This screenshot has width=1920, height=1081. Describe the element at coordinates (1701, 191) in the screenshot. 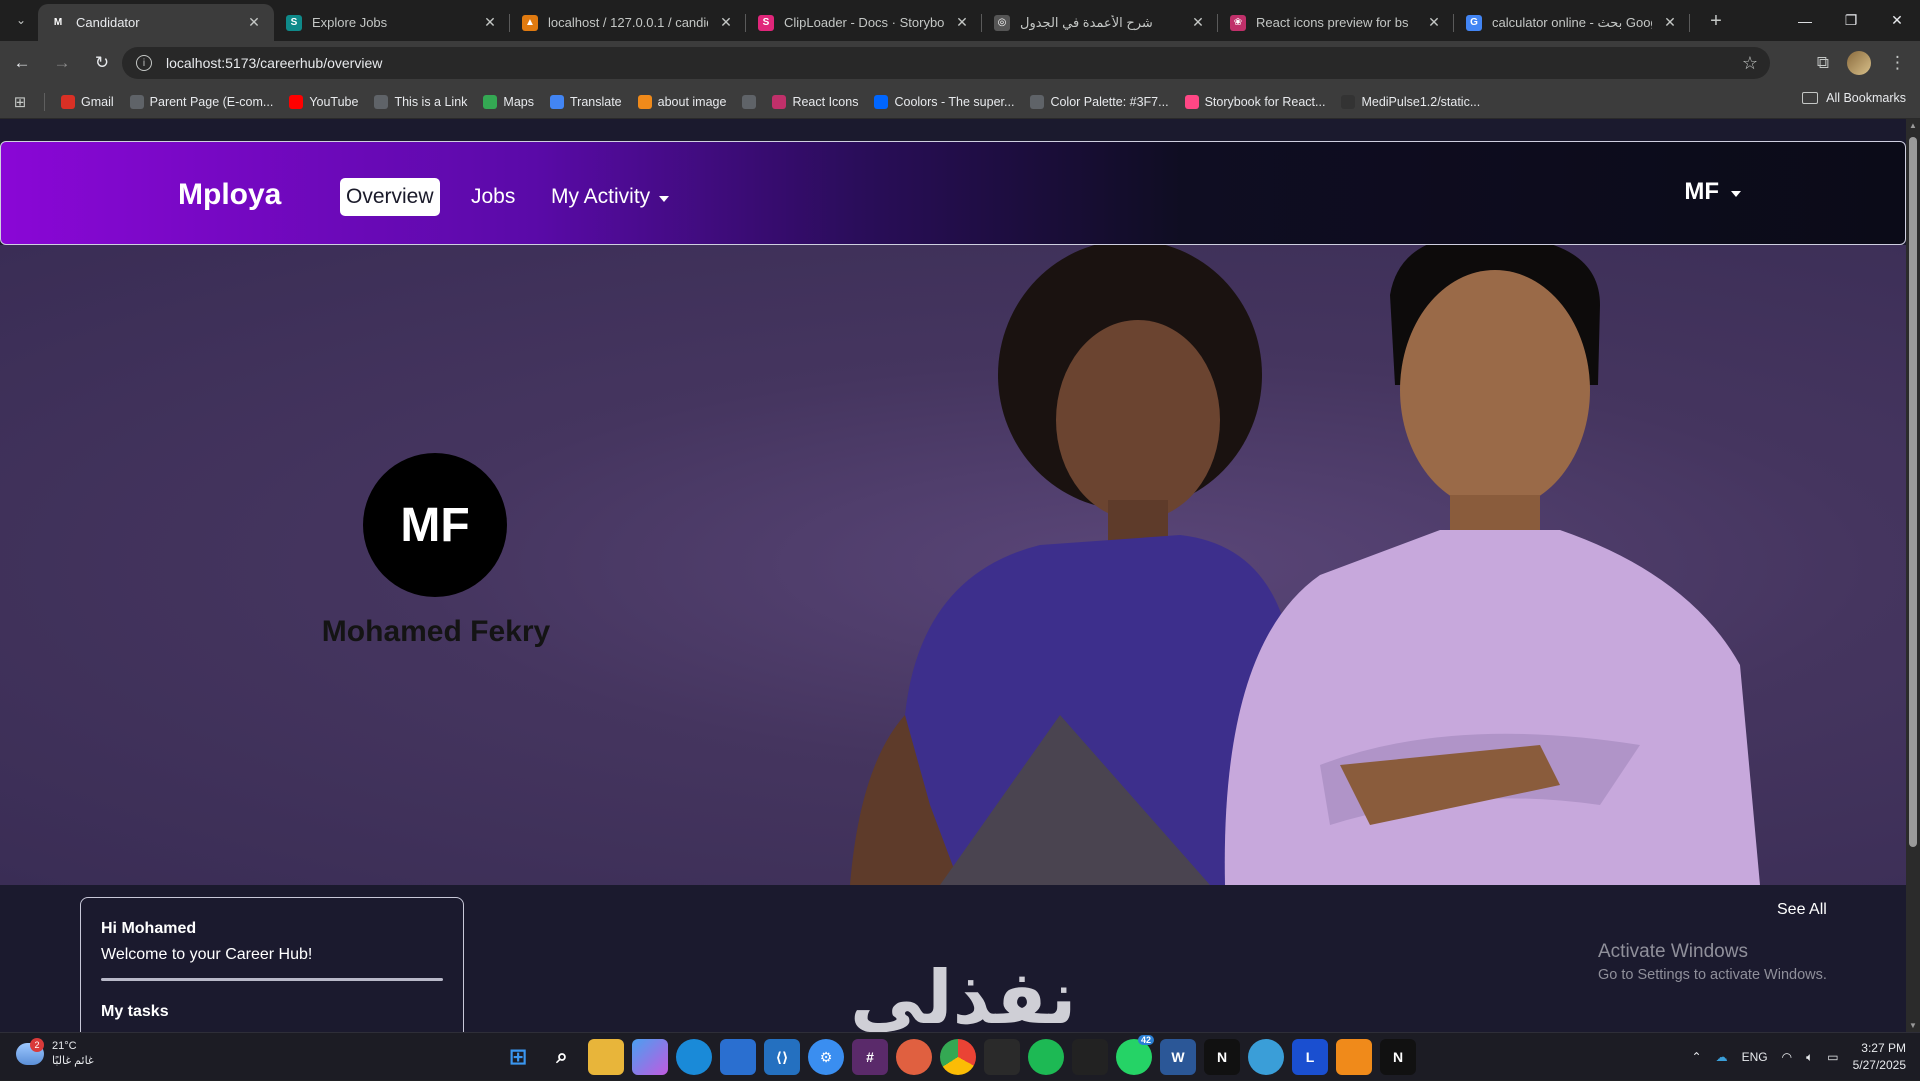

I see `user-menu-initials: MF` at that location.